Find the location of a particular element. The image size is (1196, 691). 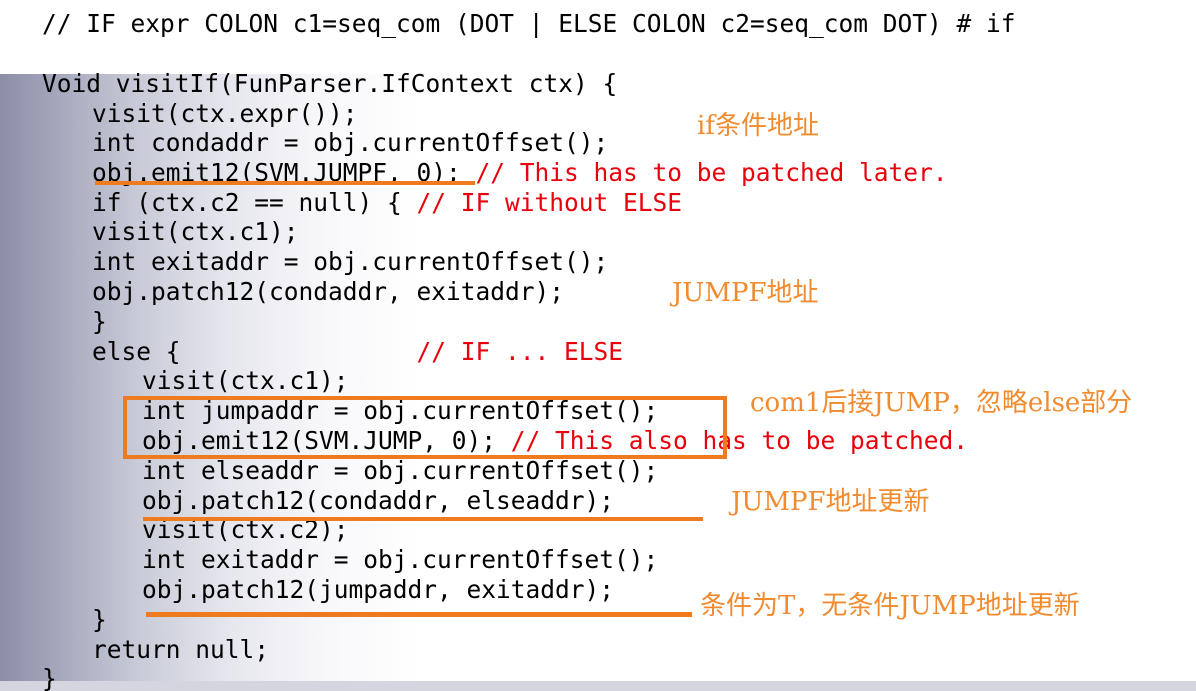

code-line: Void visitIf(FunParser.IfContext ctx) { is located at coordinates (329, 84).